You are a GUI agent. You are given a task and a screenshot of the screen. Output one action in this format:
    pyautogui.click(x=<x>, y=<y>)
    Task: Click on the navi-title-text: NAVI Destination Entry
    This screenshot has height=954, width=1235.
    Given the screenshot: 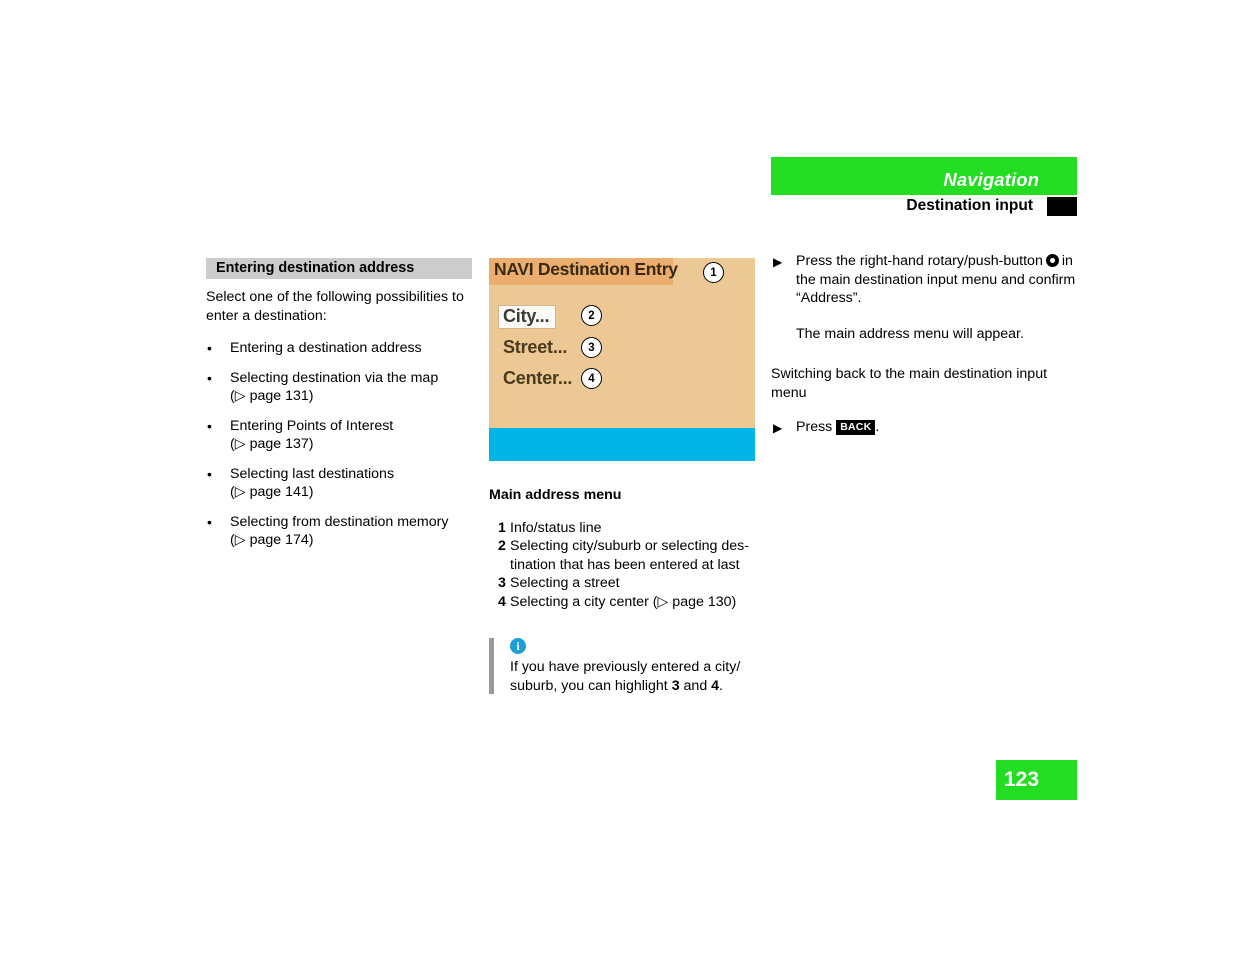 What is the action you would take?
    pyautogui.click(x=586, y=269)
    